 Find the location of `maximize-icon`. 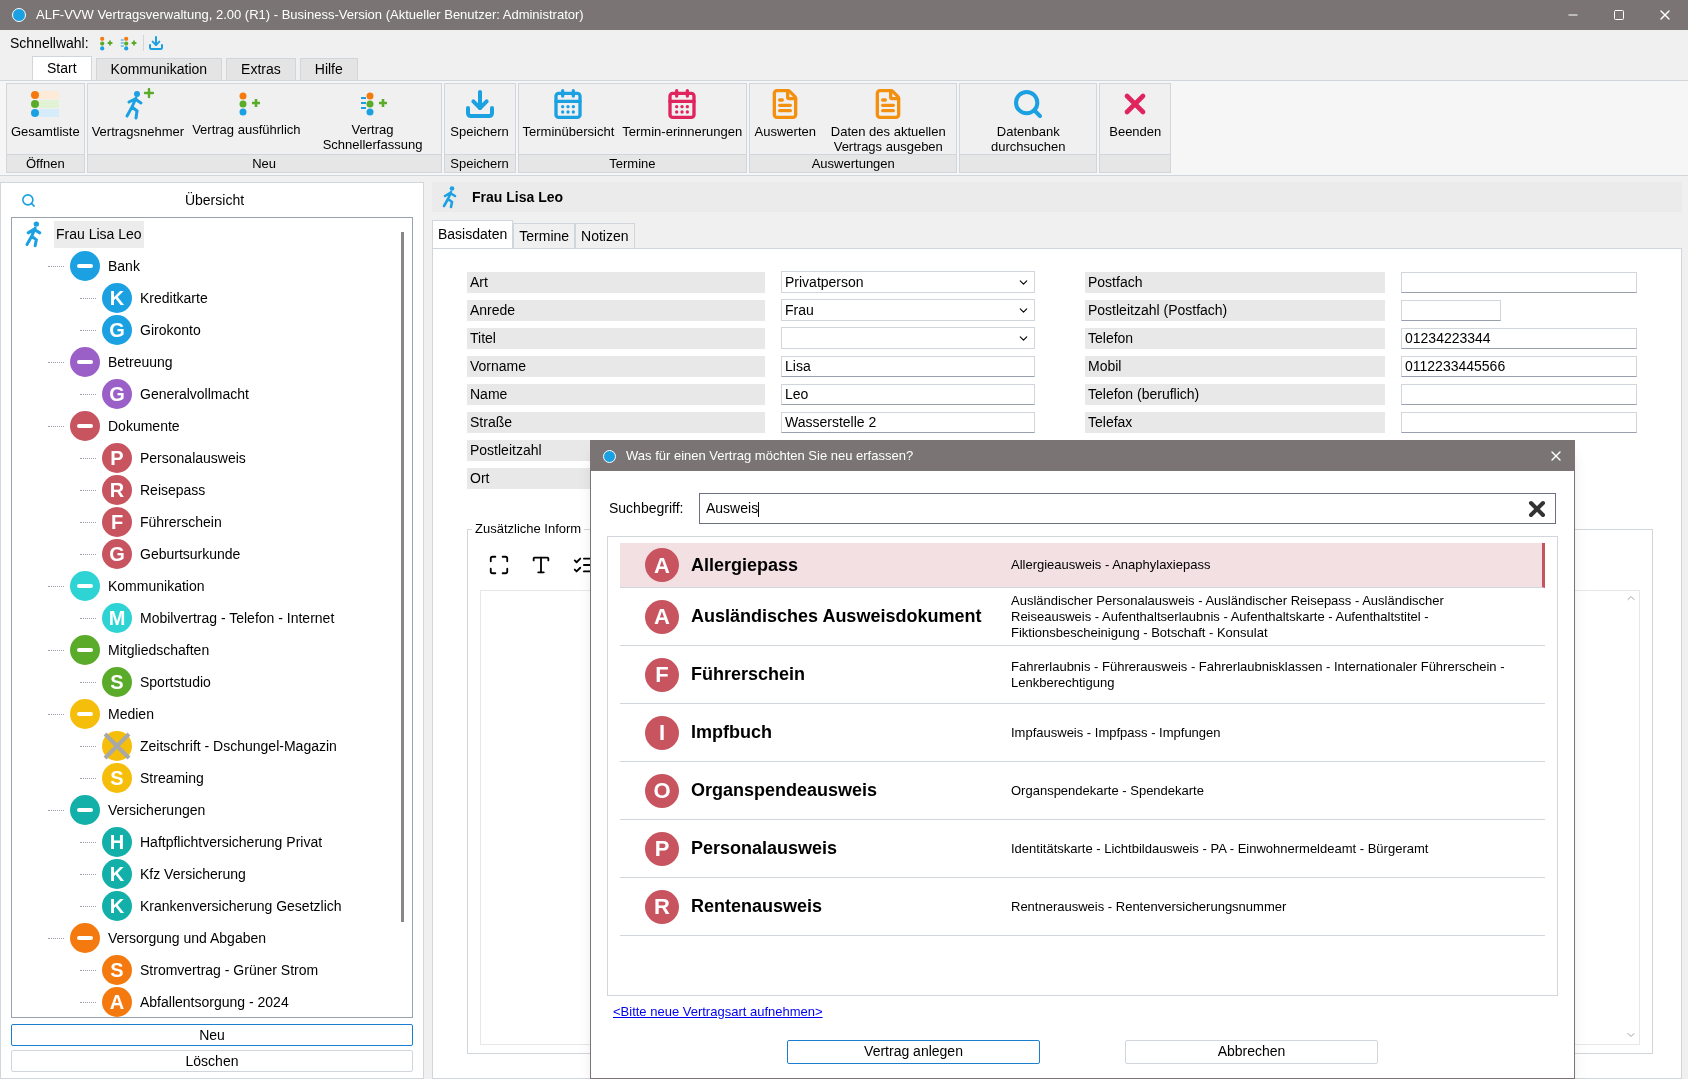

maximize-icon is located at coordinates (1619, 15).